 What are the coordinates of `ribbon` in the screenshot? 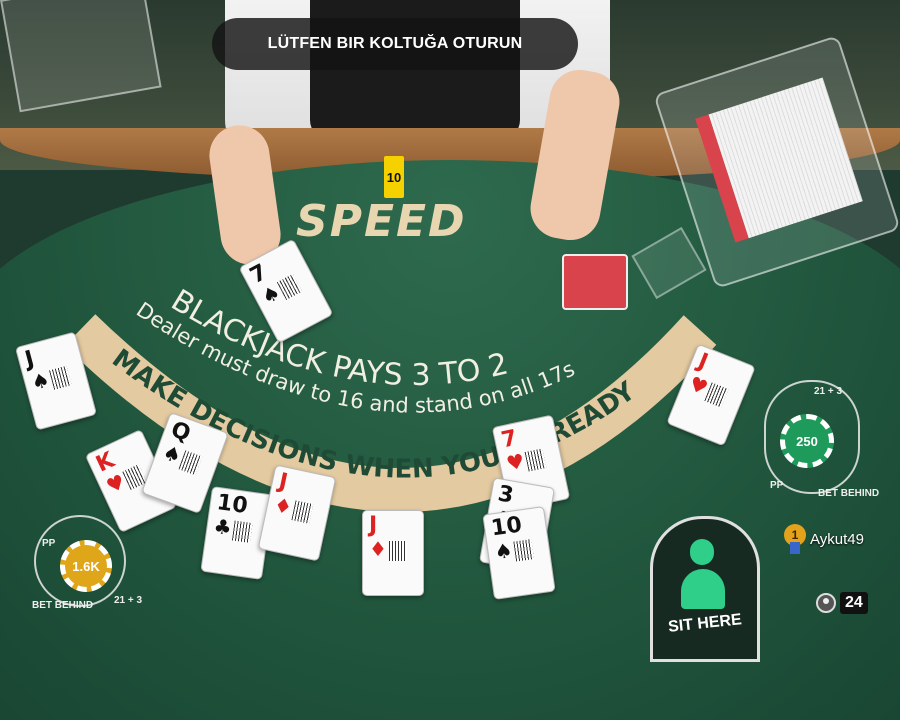 It's located at (795, 548).